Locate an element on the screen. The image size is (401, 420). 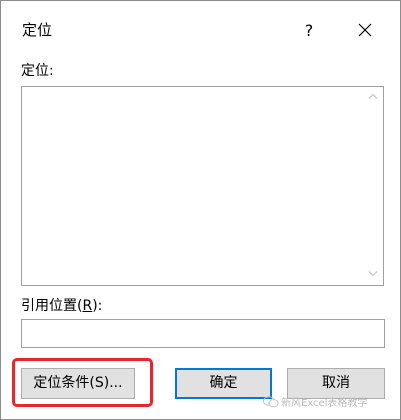
help-button: ? is located at coordinates (309, 31).